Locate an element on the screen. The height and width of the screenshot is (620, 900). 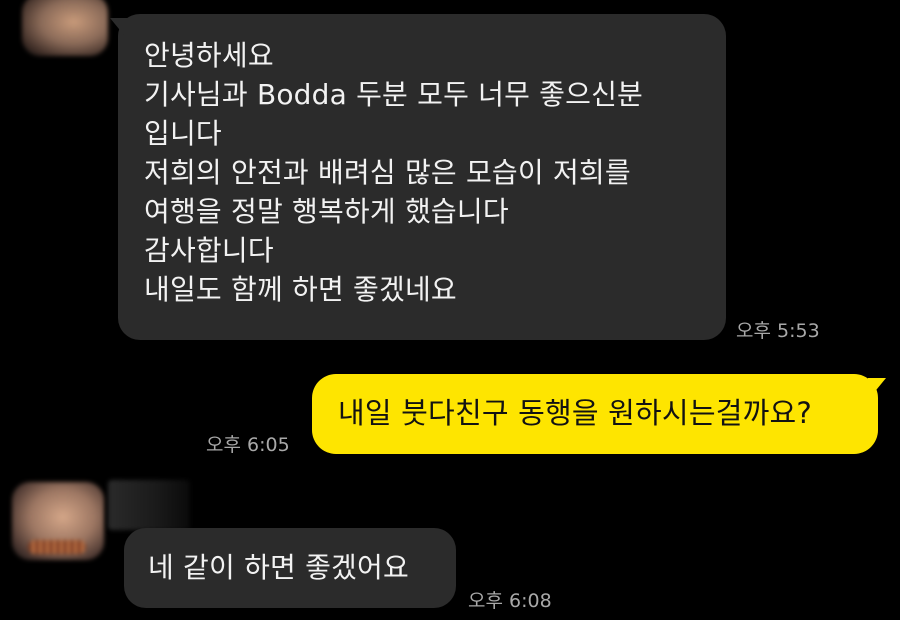
message-line: 저희의 안전과 배려심 많은 모습이 저희를 is located at coordinates (387, 172).